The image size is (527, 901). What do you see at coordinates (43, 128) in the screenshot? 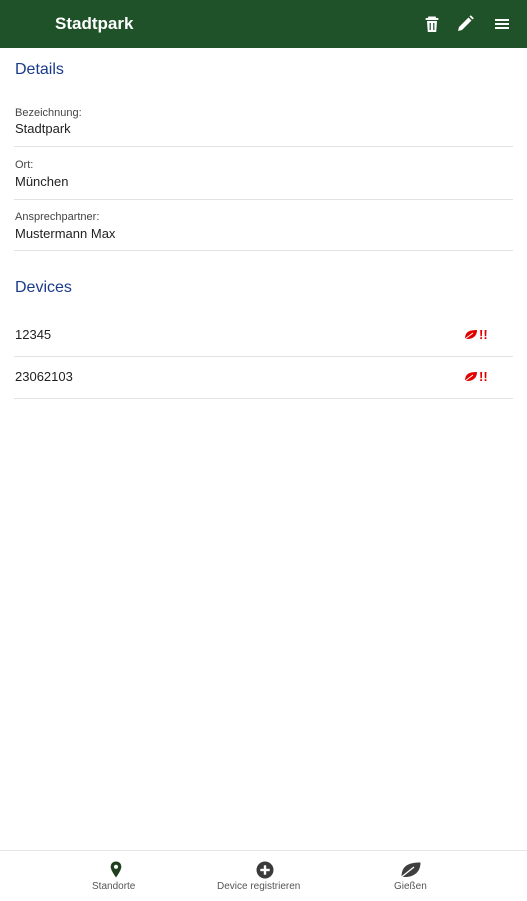
I see `field-value: Stadtpark` at bounding box center [43, 128].